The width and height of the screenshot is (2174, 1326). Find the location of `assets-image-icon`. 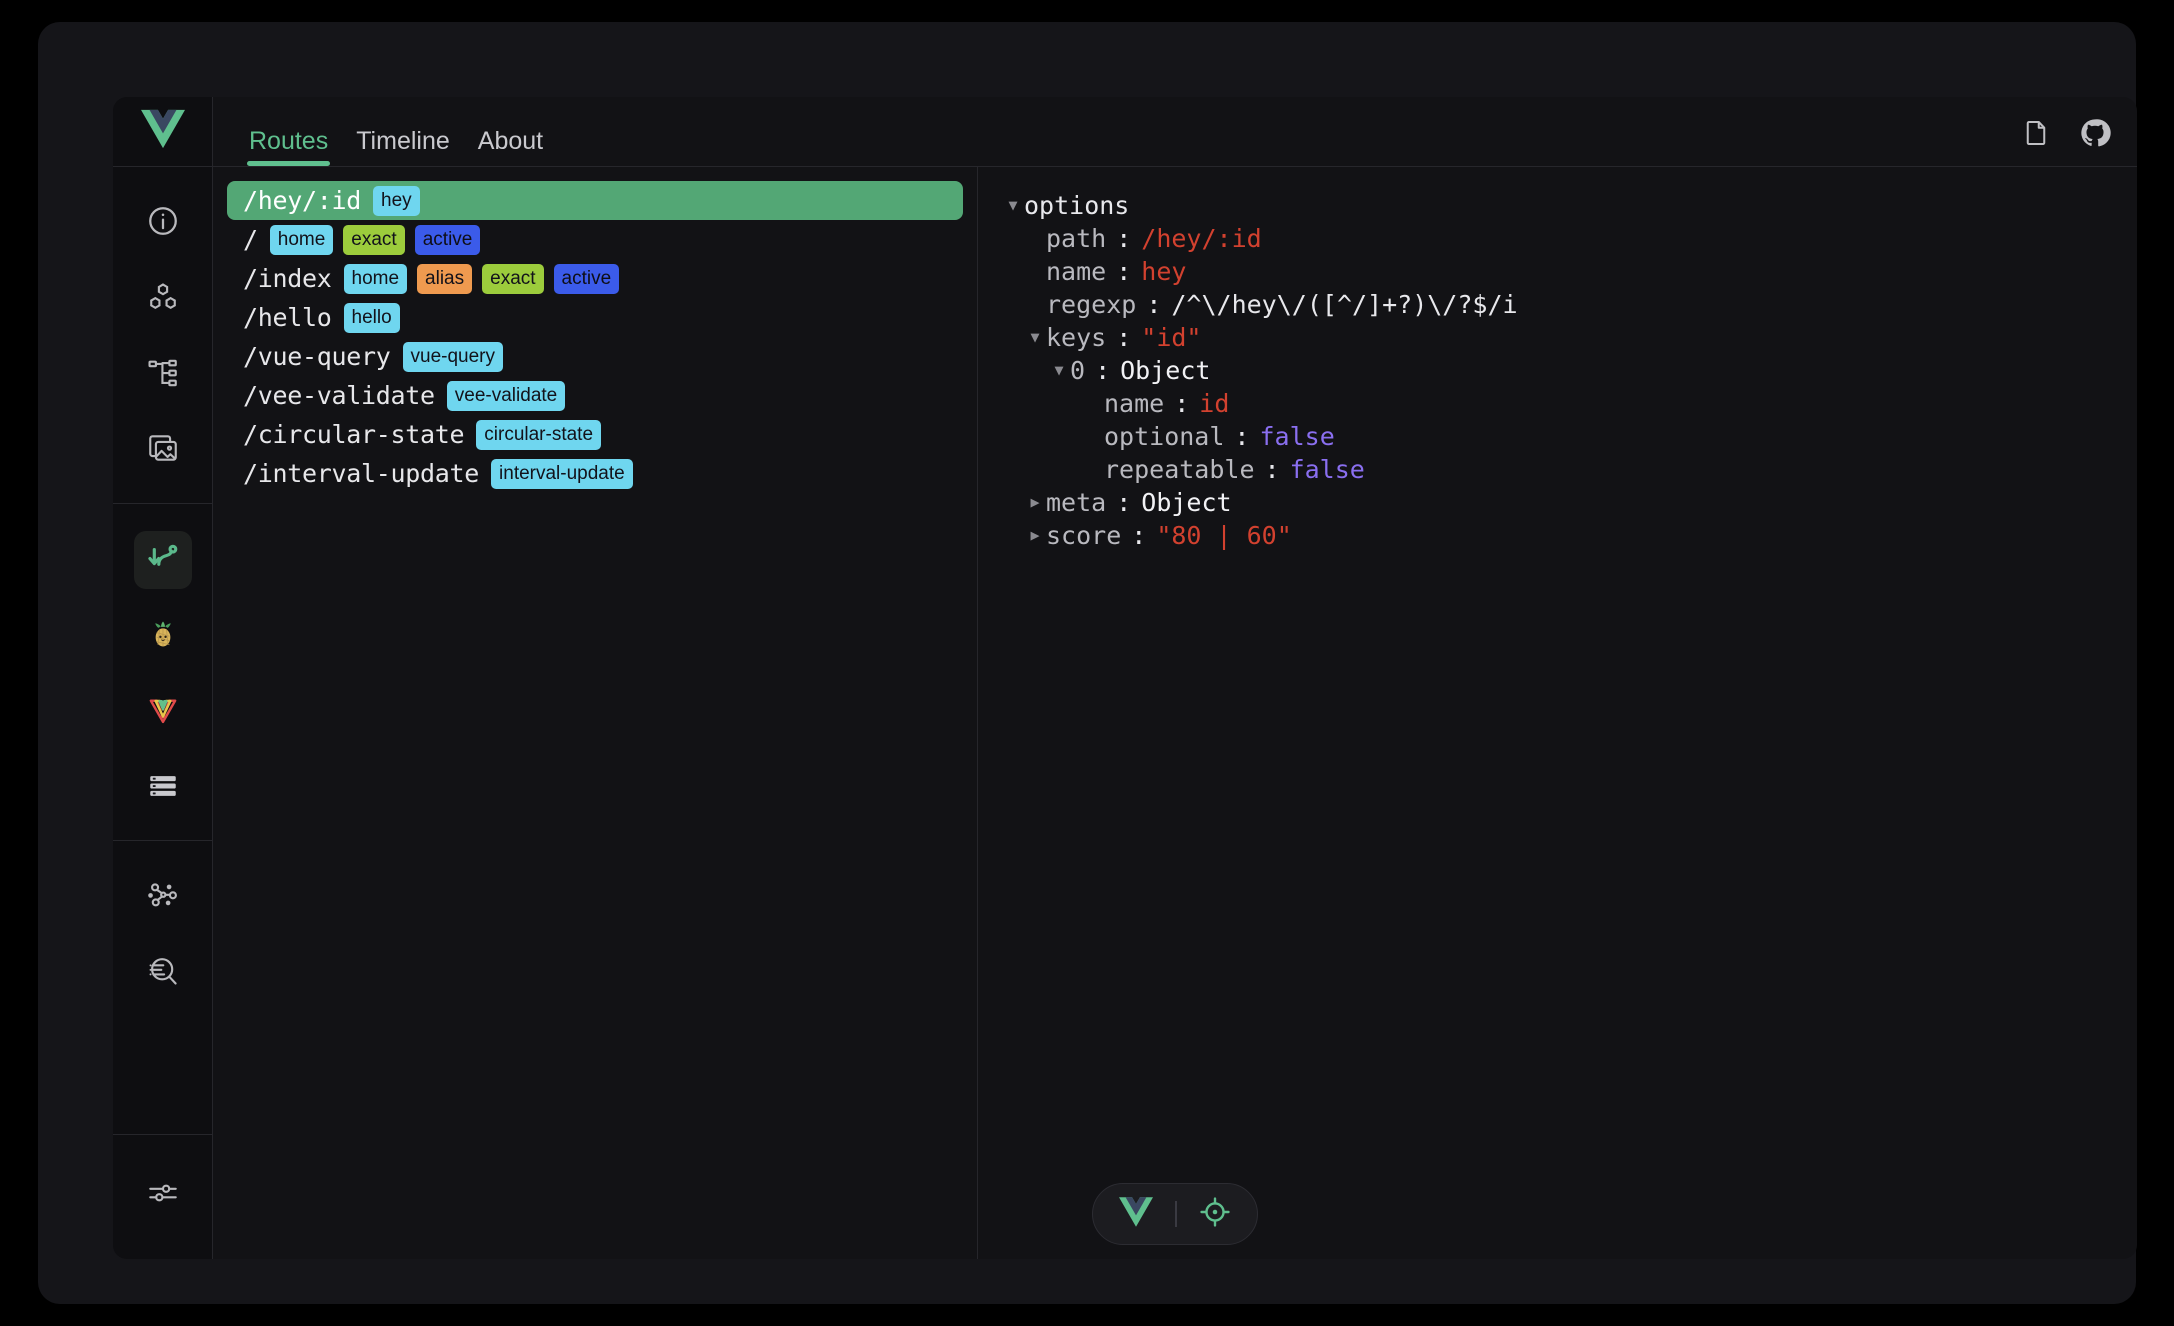

assets-image-icon is located at coordinates (163, 451).